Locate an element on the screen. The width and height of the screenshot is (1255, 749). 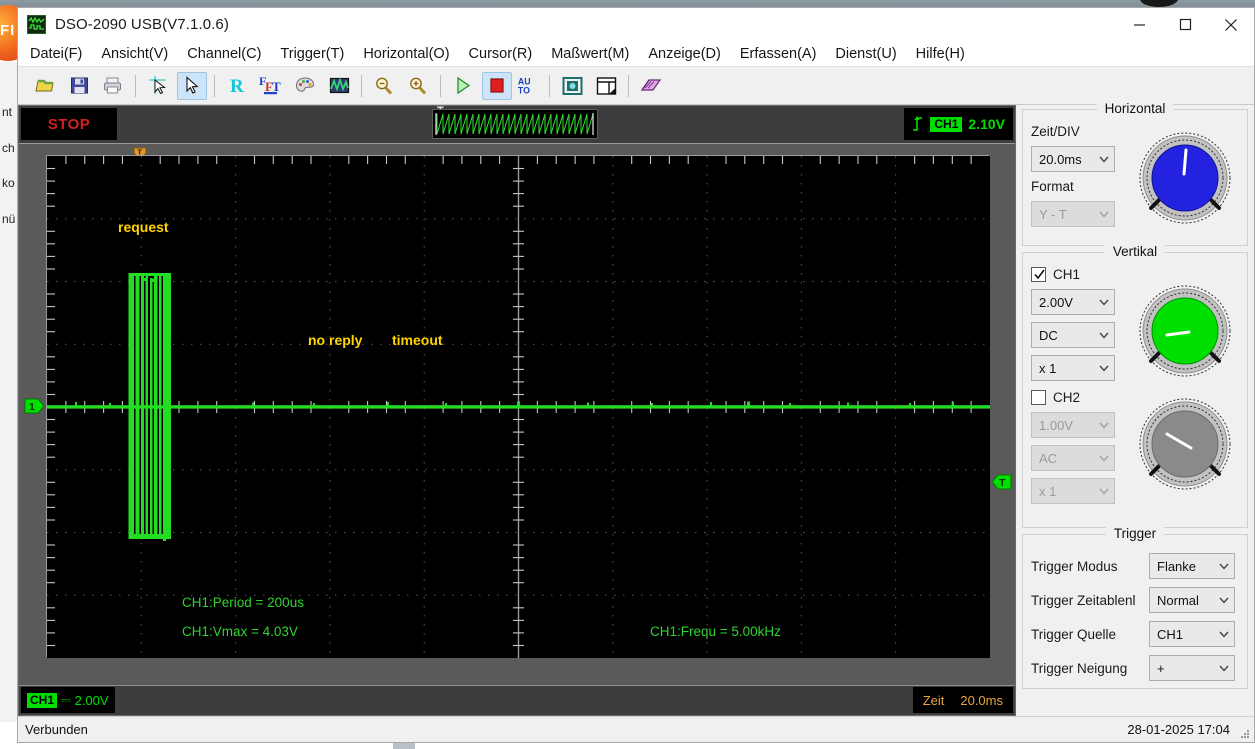
menu-channel: Channel(C) is located at coordinates (229, 54).